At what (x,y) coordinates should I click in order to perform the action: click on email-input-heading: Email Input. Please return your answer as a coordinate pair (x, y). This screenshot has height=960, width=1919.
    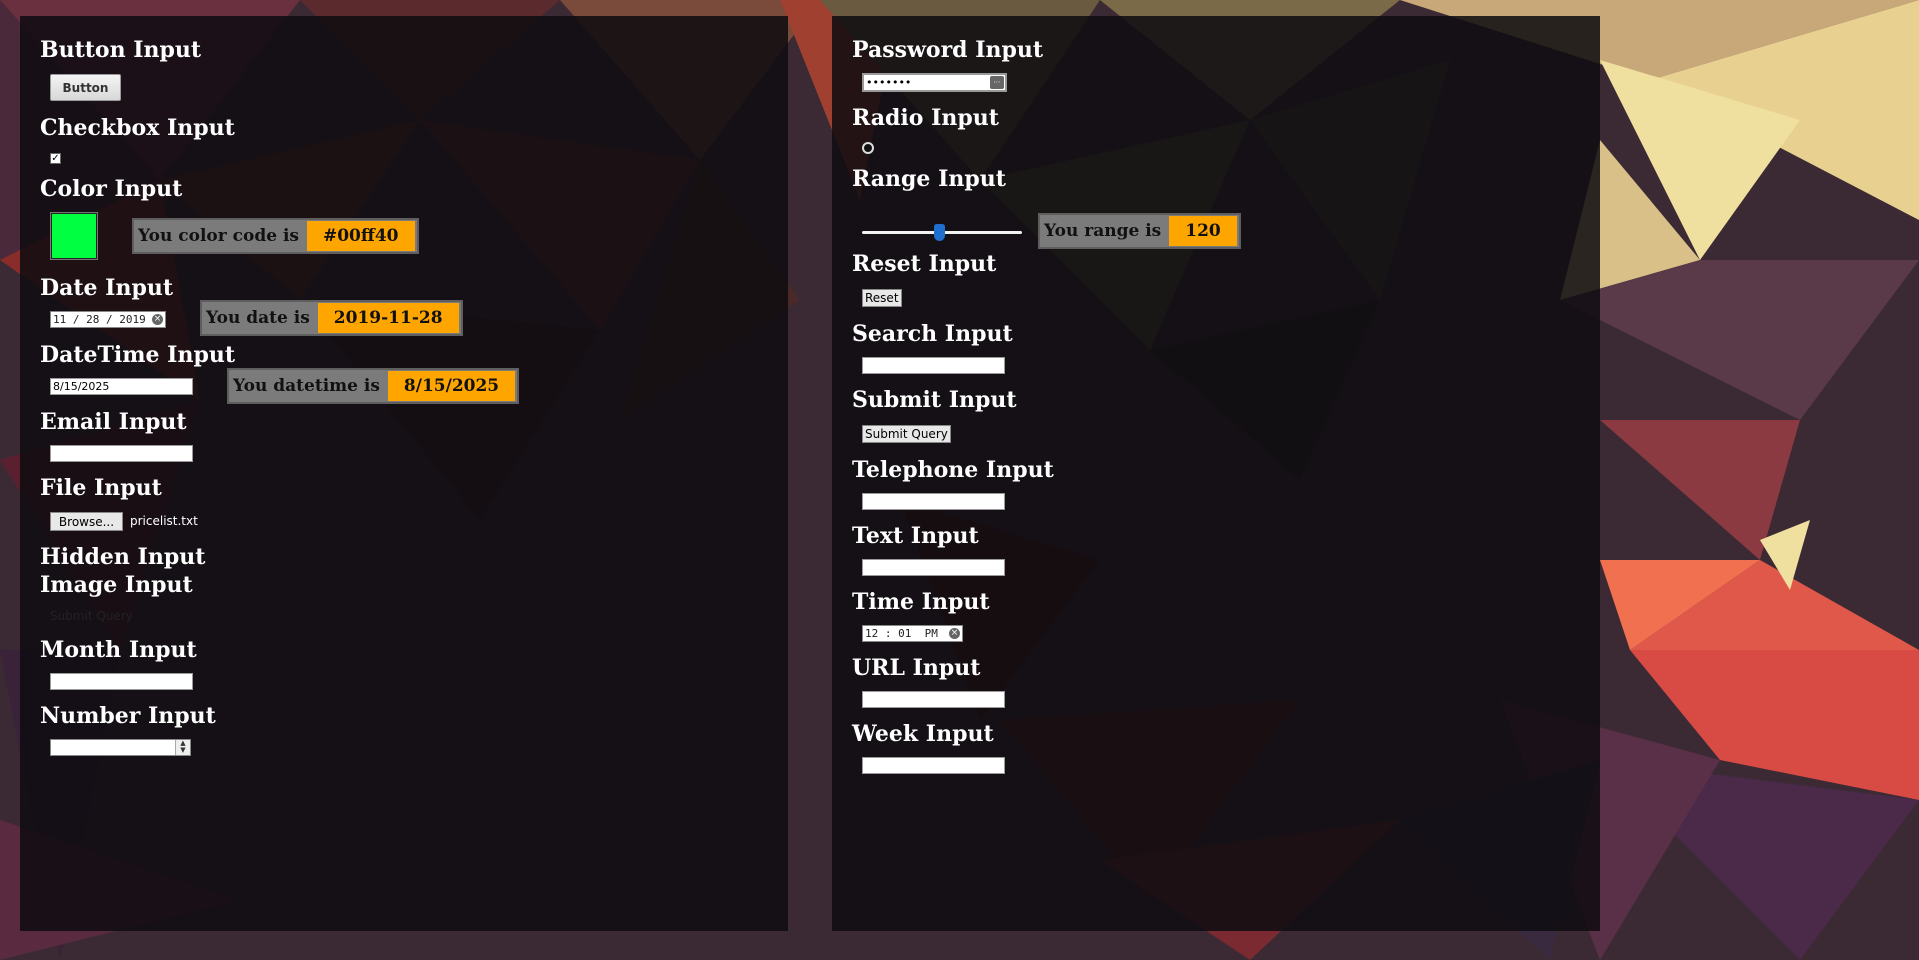
    Looking at the image, I should click on (113, 422).